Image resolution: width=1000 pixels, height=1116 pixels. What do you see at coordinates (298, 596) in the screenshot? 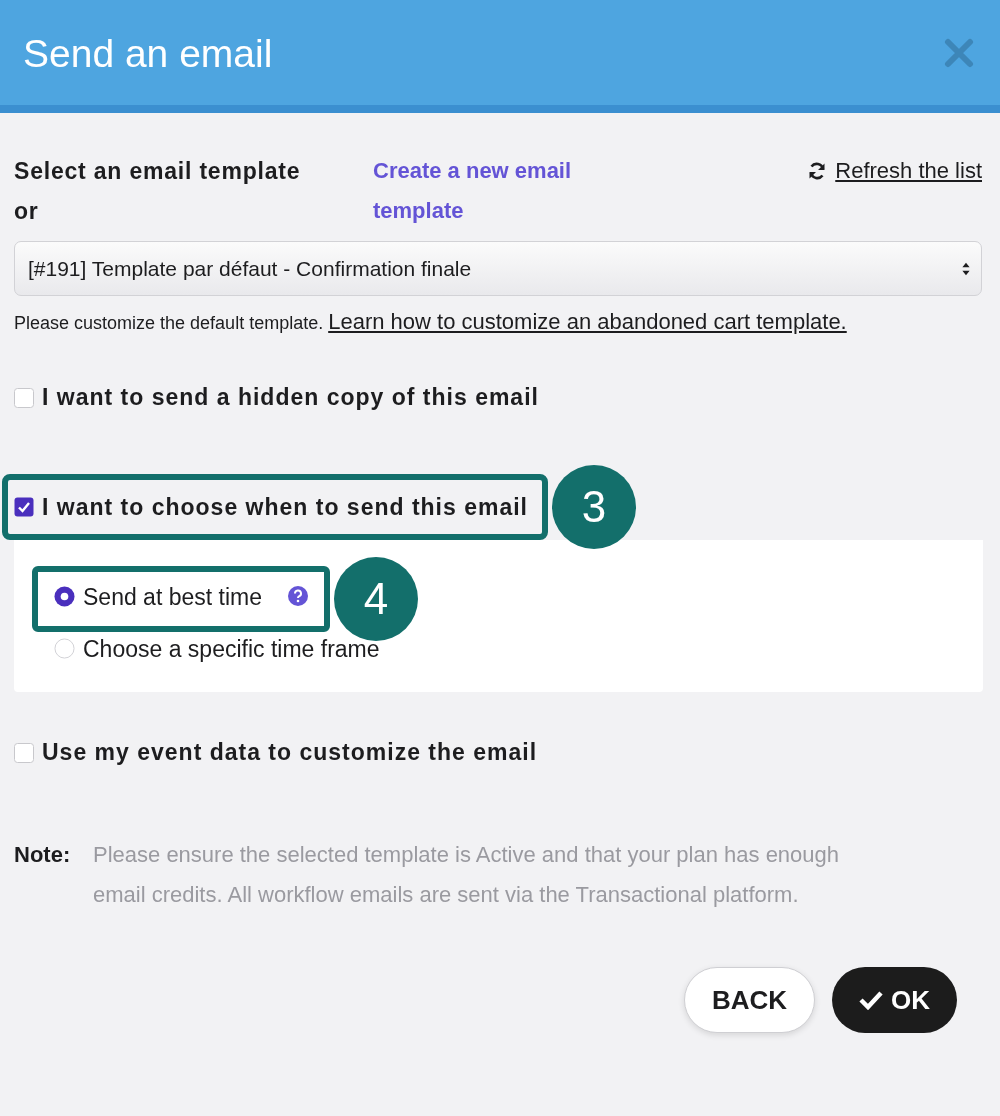
I see `help-icon` at bounding box center [298, 596].